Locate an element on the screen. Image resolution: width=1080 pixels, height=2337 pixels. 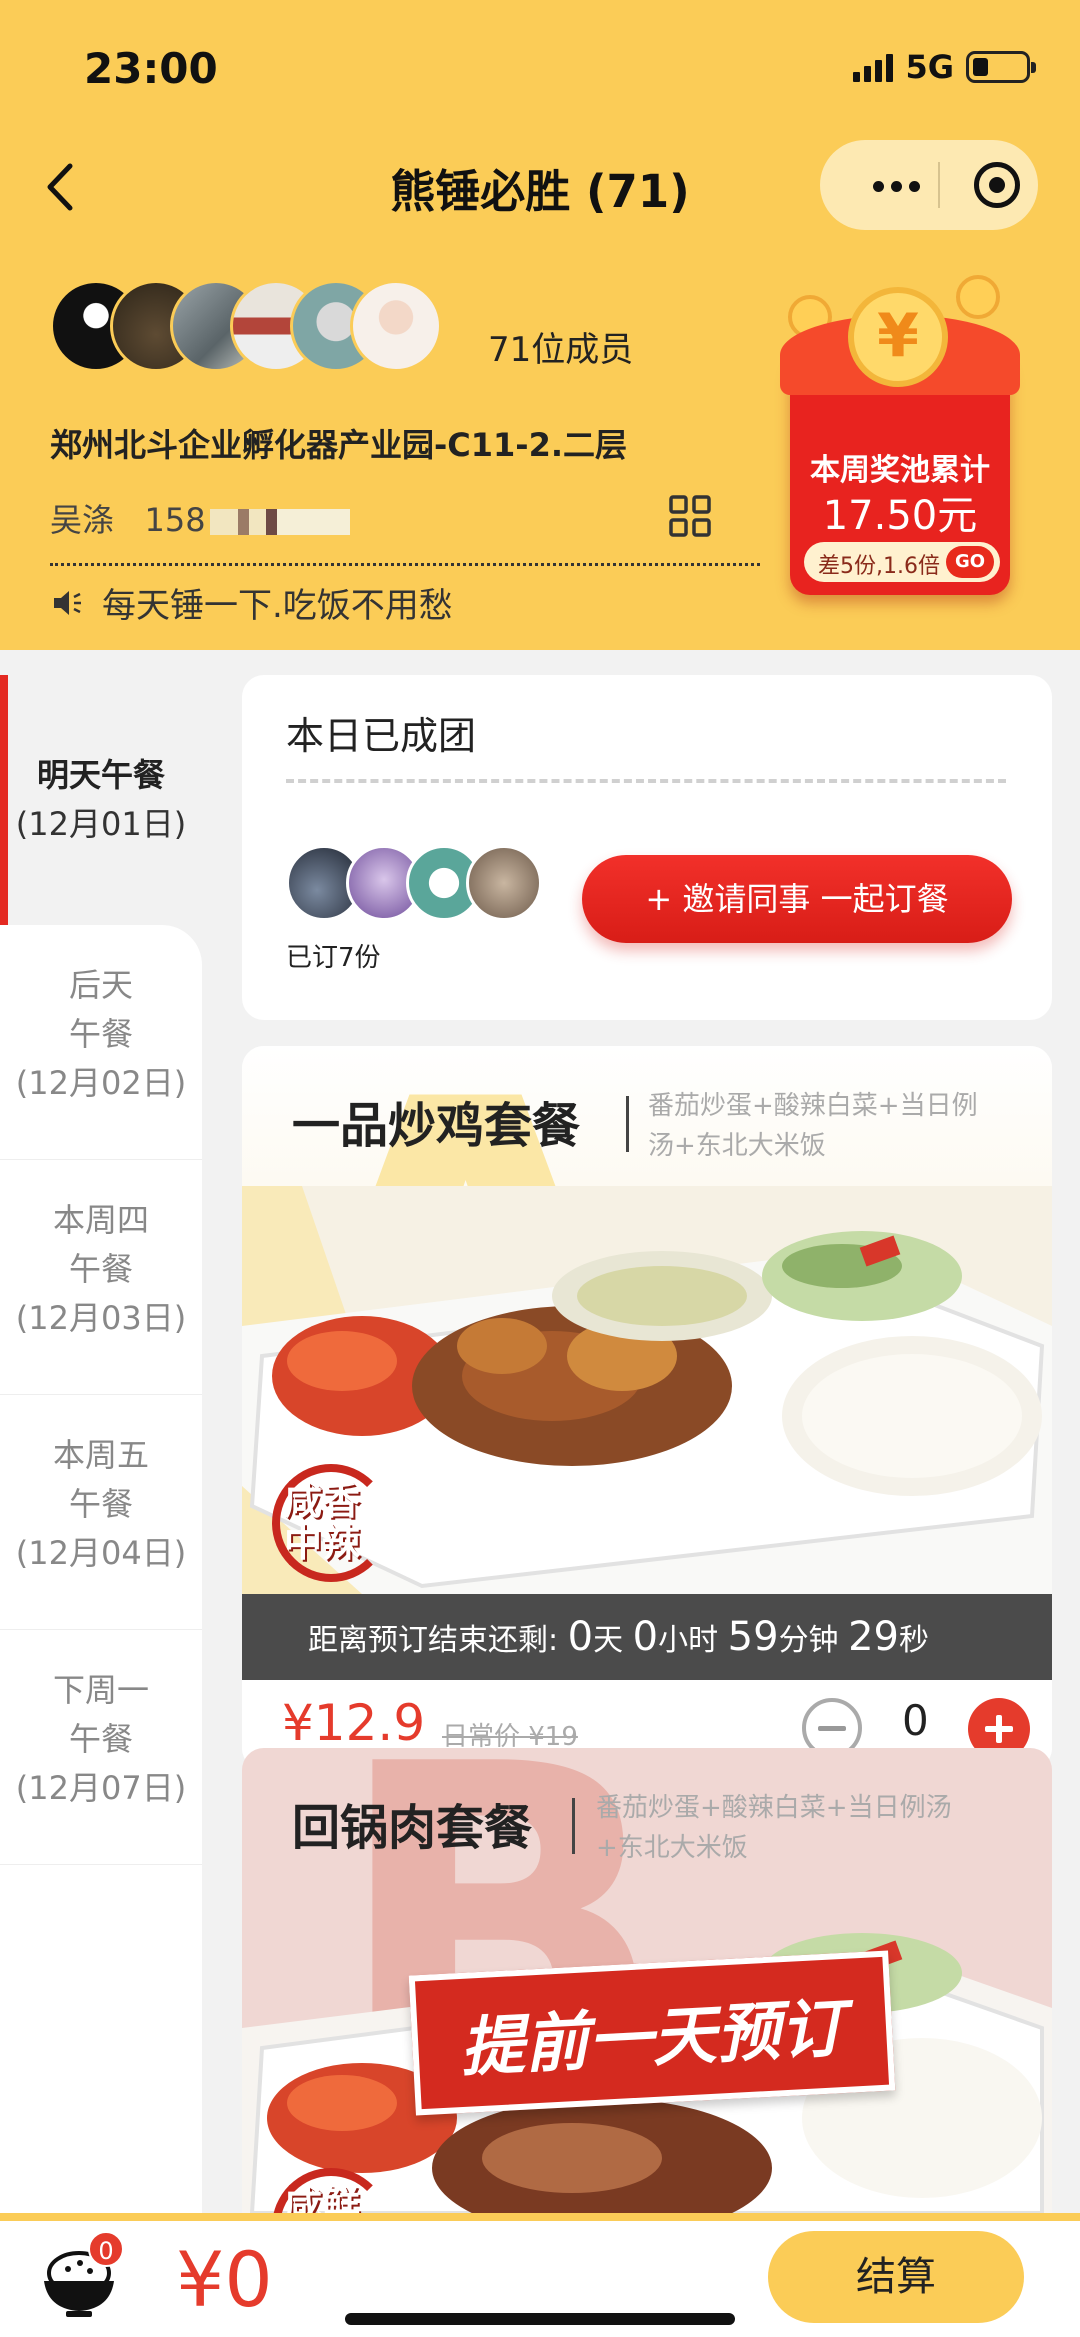
contact-info: 吴涤 158 is located at coordinates (200, 518).